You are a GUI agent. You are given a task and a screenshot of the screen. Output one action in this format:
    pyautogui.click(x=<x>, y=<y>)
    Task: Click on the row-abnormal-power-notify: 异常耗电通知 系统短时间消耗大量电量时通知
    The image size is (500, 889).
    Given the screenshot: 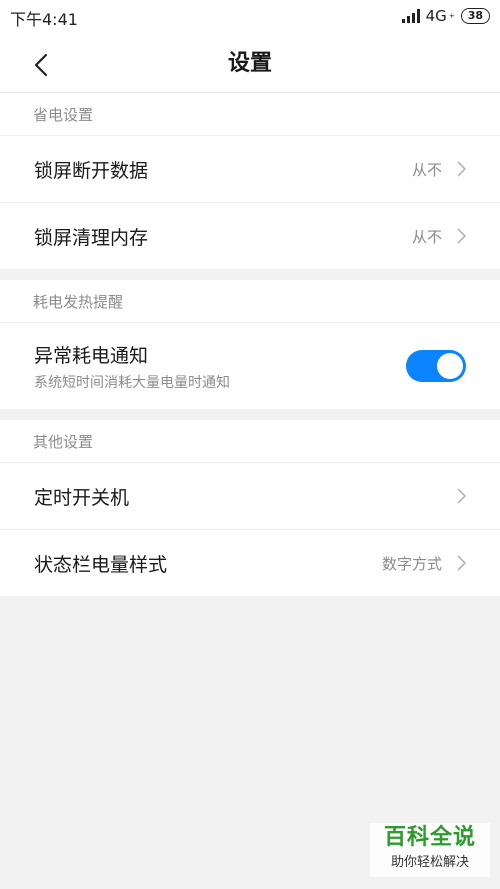 What is the action you would take?
    pyautogui.click(x=250, y=366)
    